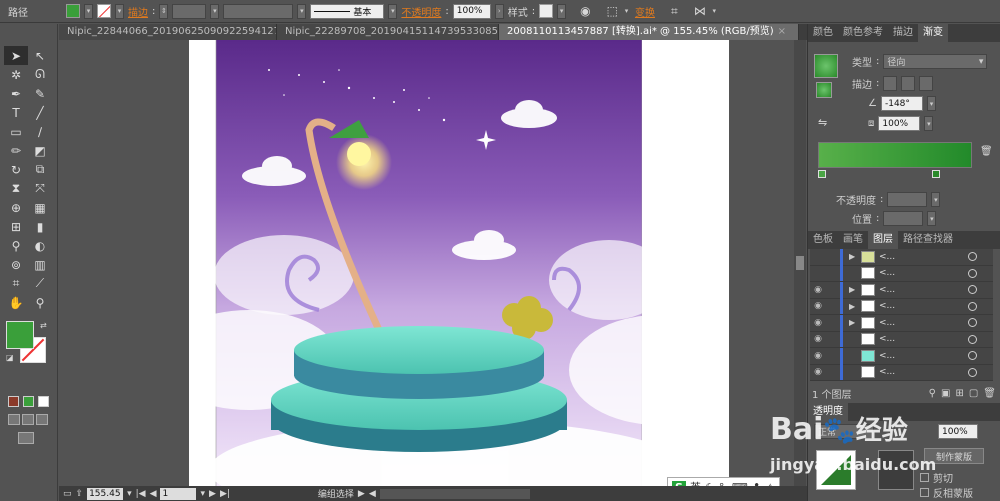 This screenshot has width=1000, height=501. What do you see at coordinates (40, 131) in the screenshot?
I see `paintbrush-tool-icon: ∕` at bounding box center [40, 131].